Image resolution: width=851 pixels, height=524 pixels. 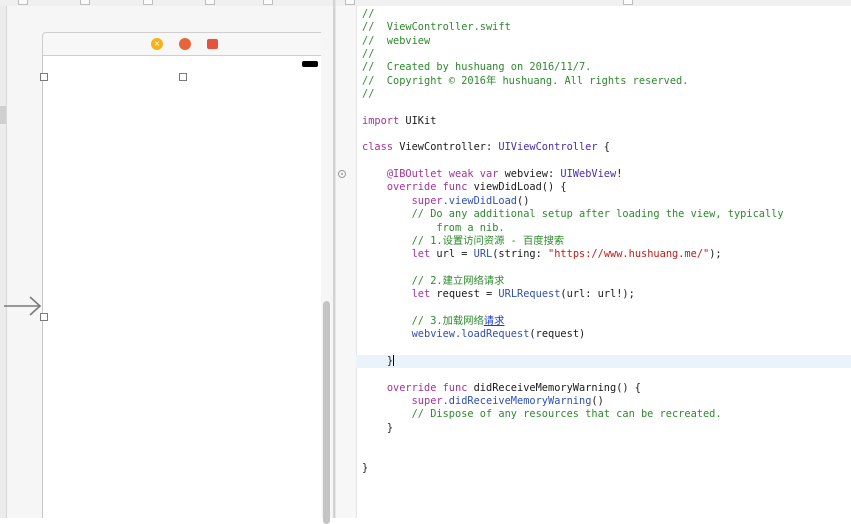 I want to click on canvas-scrollbar-thumb, so click(x=326, y=412).